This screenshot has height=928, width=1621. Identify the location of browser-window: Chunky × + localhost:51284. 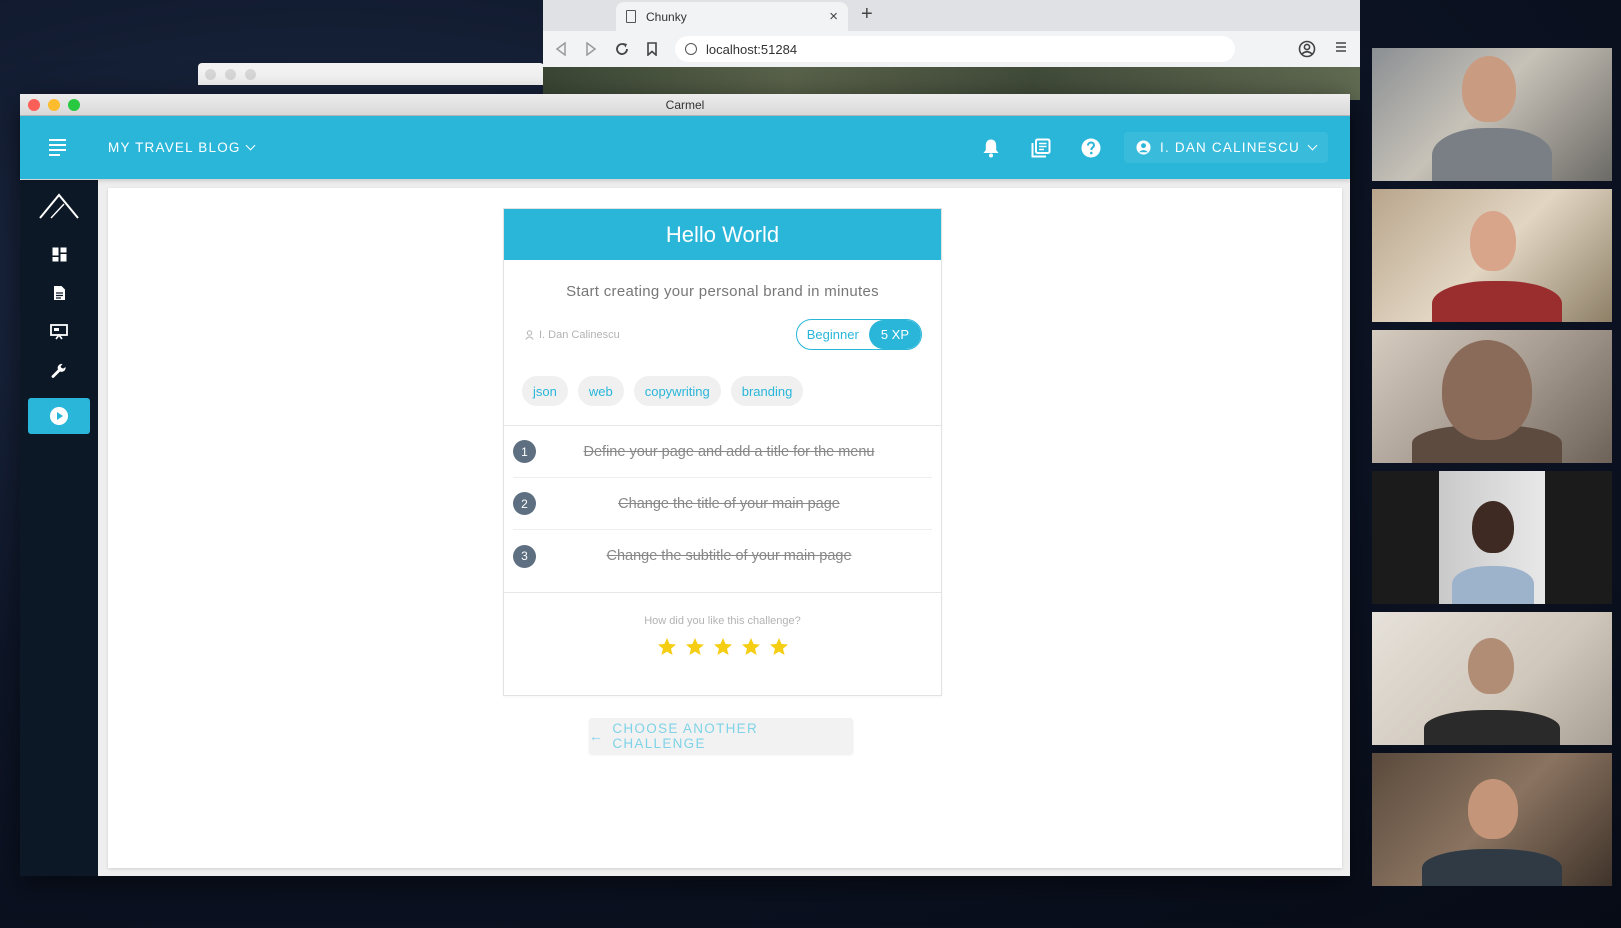
(951, 50).